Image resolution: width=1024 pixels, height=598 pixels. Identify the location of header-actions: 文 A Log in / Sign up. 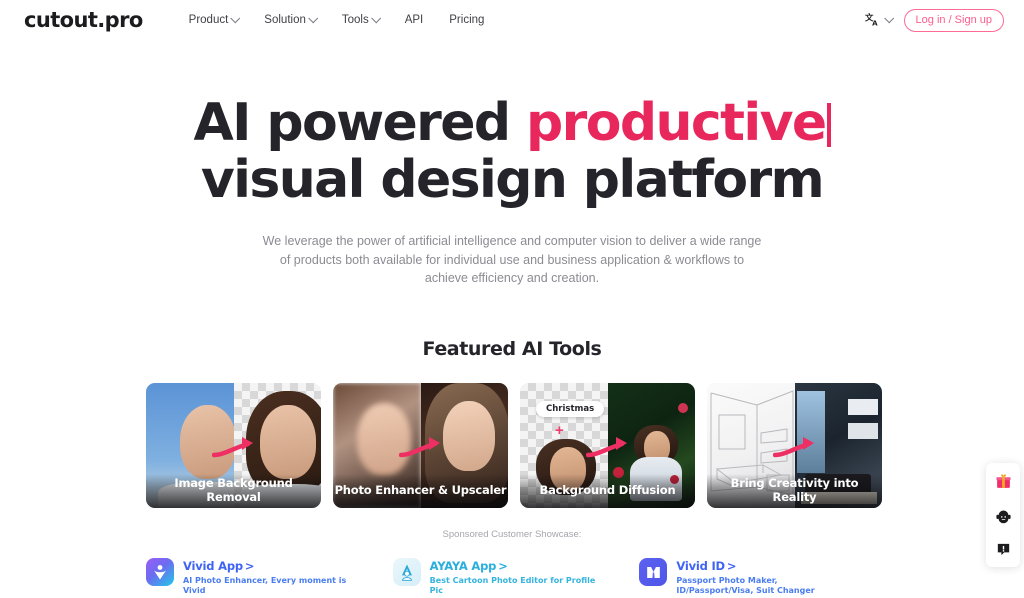
(934, 20).